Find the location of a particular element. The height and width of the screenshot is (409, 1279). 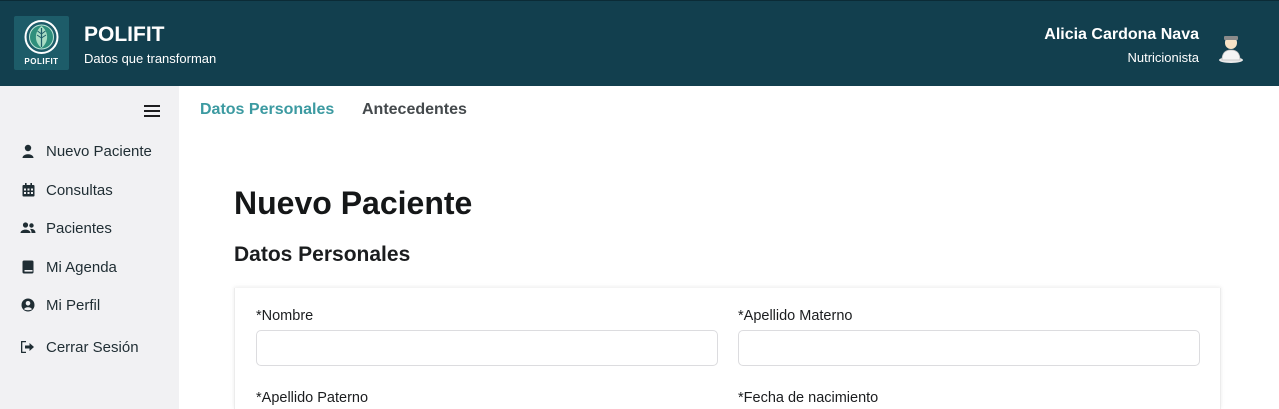

calendar-icon is located at coordinates (28, 190).